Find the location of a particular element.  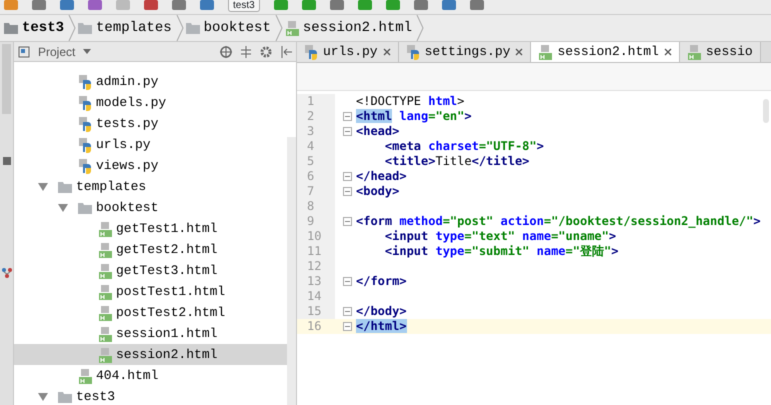

crosshair-icon is located at coordinates (226, 52).